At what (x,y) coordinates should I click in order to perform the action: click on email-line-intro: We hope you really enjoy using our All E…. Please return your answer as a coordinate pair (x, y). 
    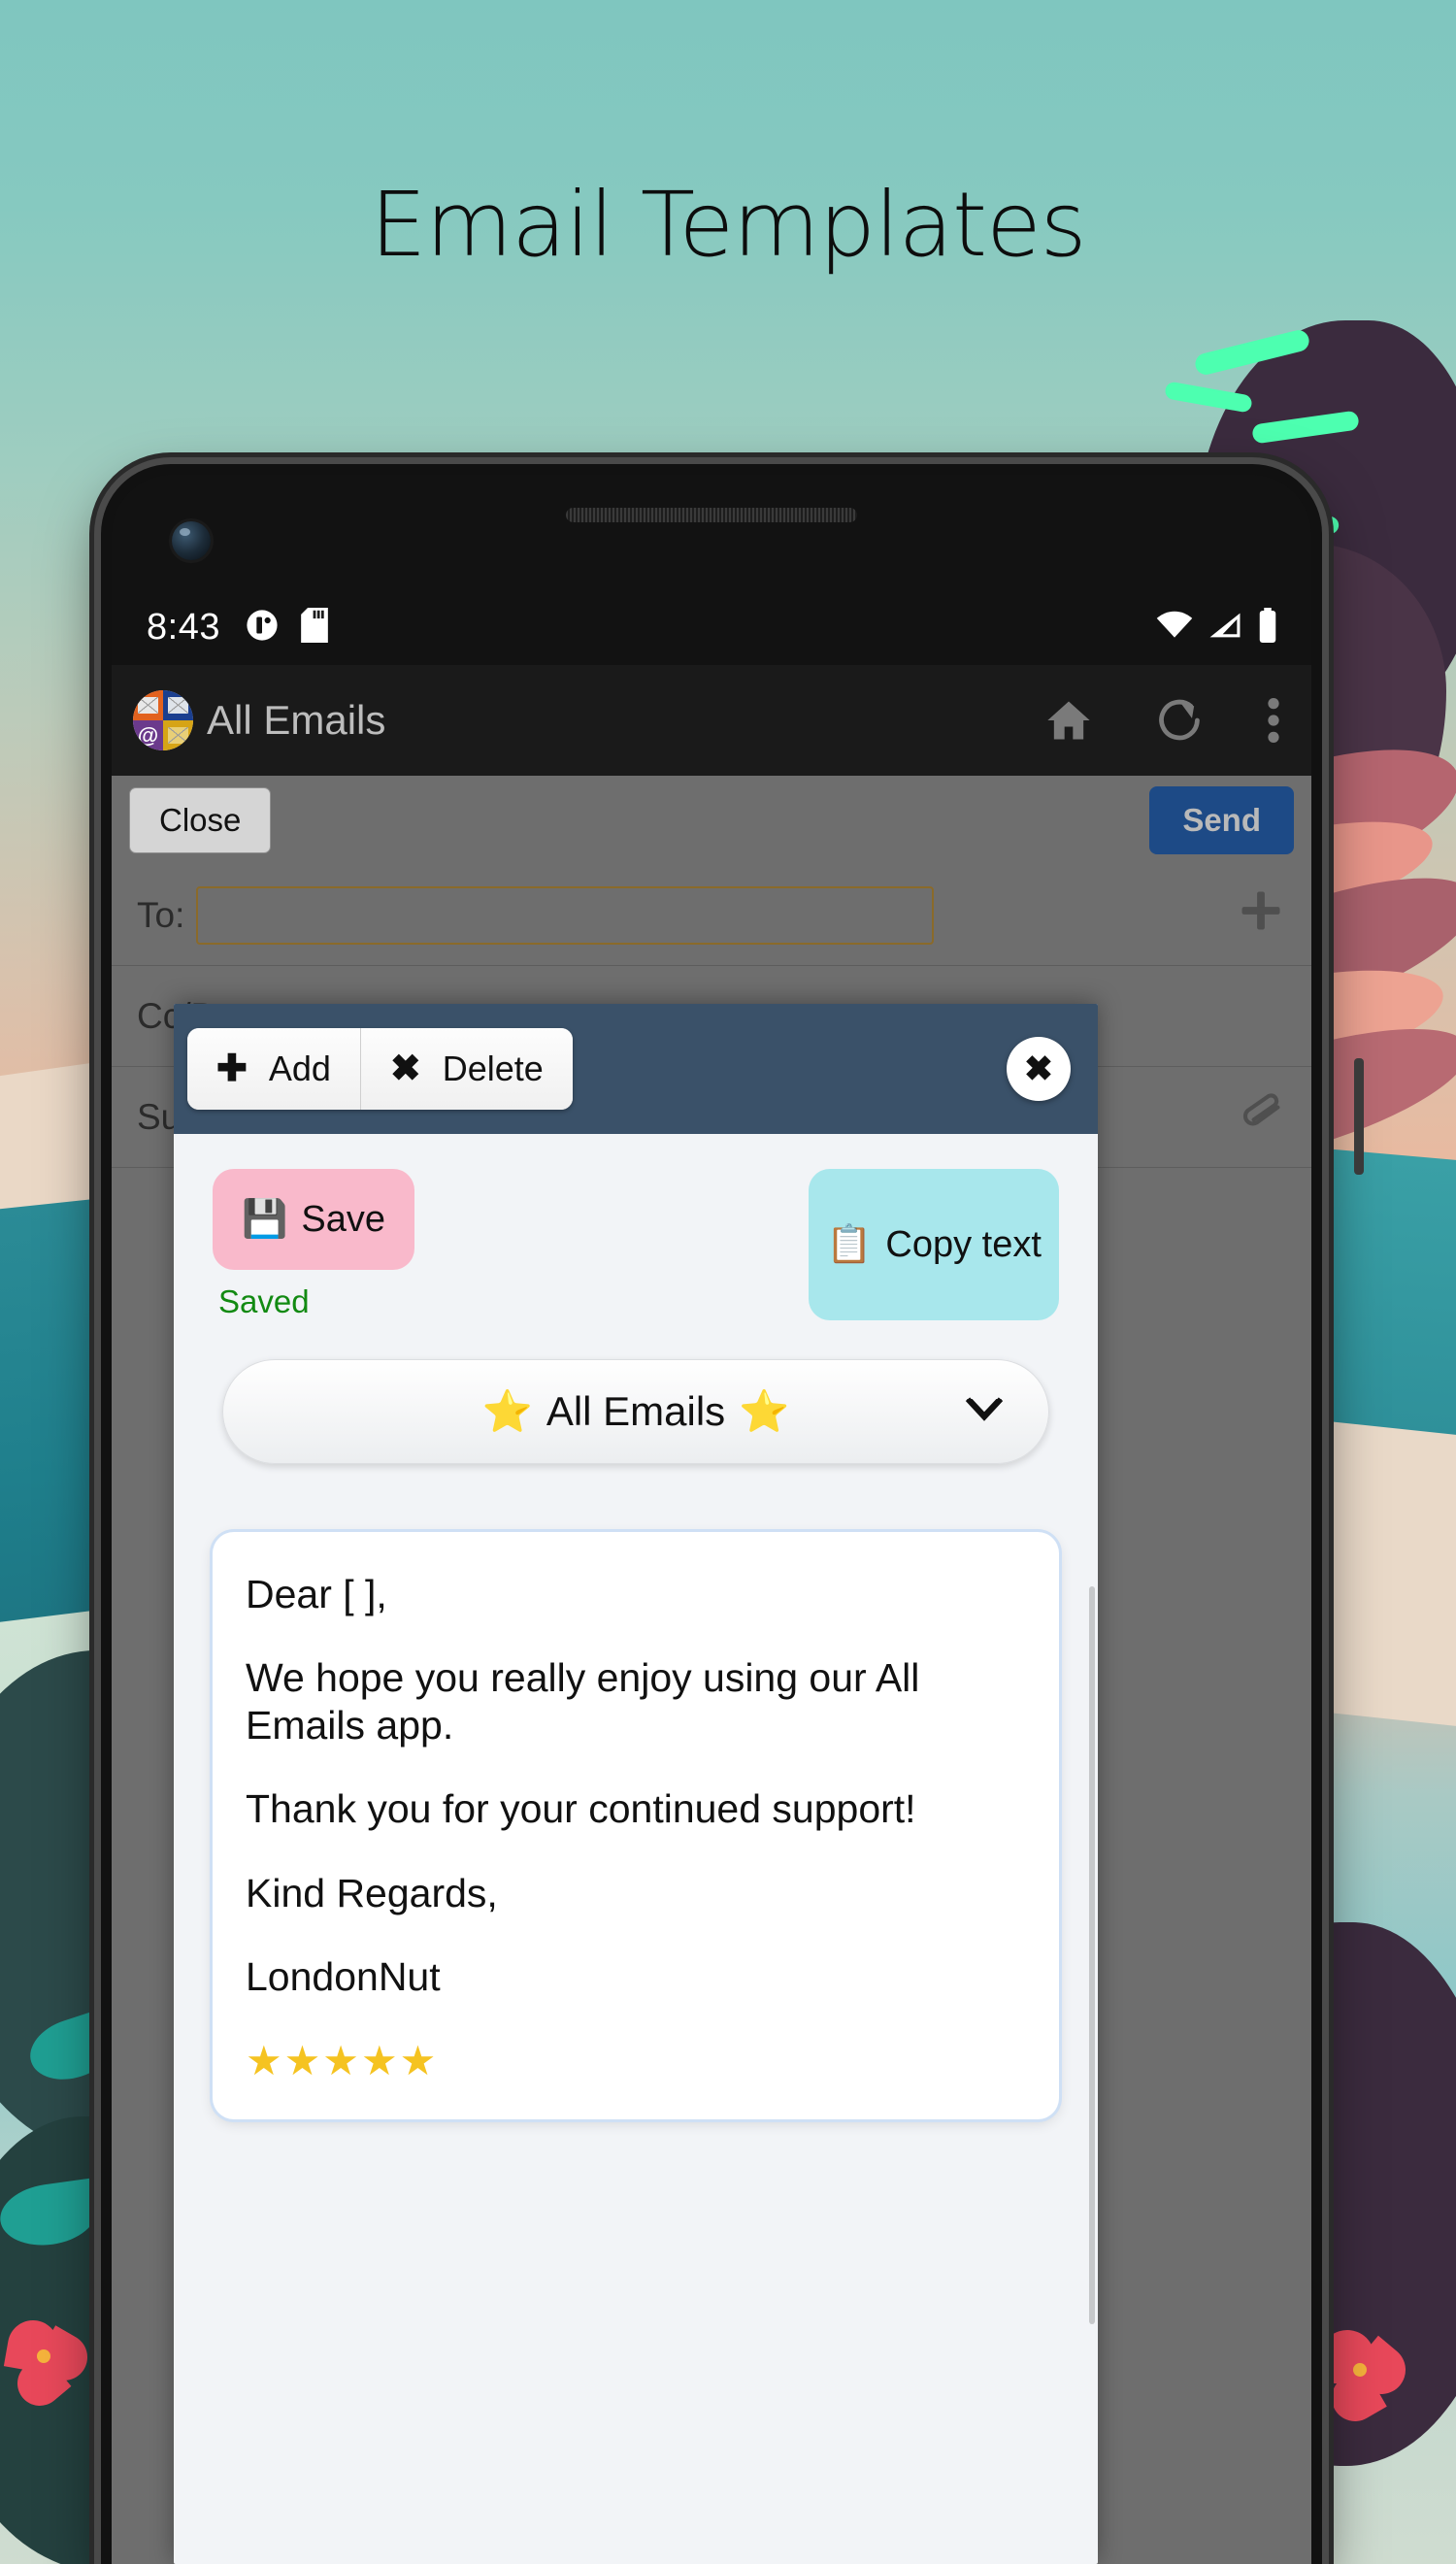
    Looking at the image, I should click on (583, 1701).